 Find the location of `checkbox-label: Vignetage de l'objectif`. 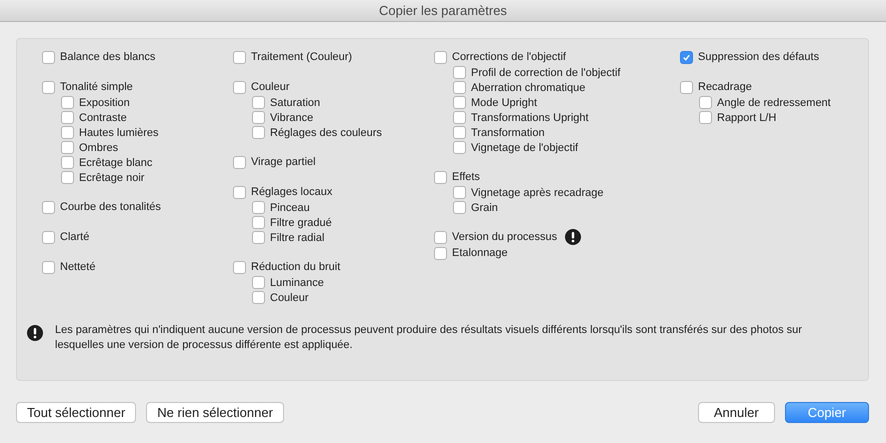

checkbox-label: Vignetage de l'objectif is located at coordinates (524, 148).